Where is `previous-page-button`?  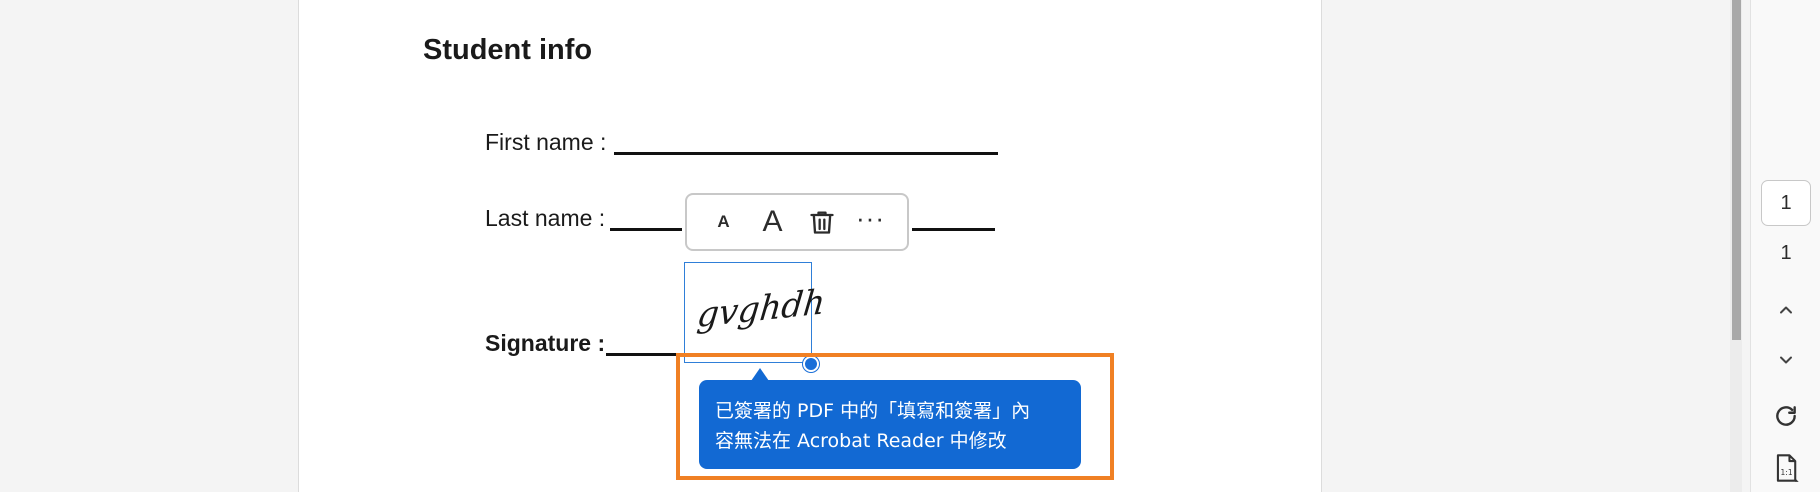
previous-page-button is located at coordinates (1786, 310).